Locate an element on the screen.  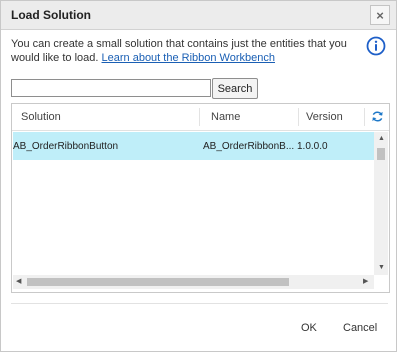
footer-divider is located at coordinates (199, 303).